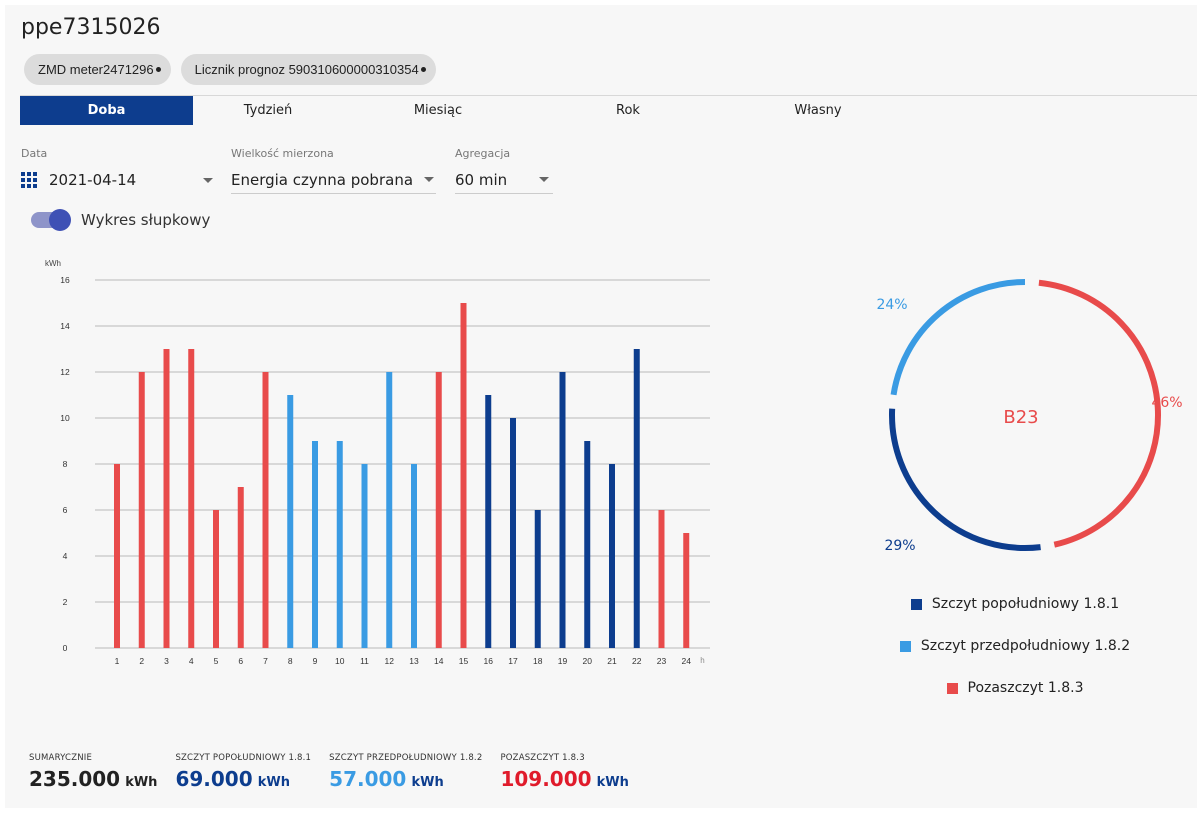  What do you see at coordinates (637, 661) in the screenshot?
I see `x-tick-label: 22` at bounding box center [637, 661].